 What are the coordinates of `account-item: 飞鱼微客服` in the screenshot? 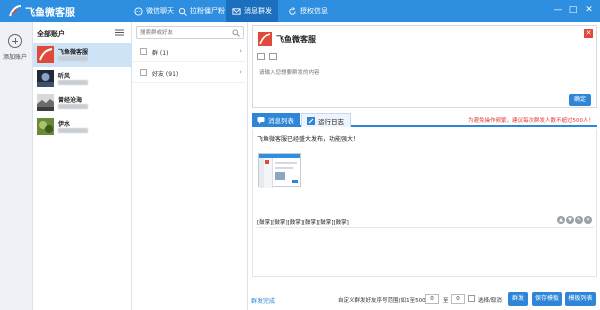 It's located at (82, 55).